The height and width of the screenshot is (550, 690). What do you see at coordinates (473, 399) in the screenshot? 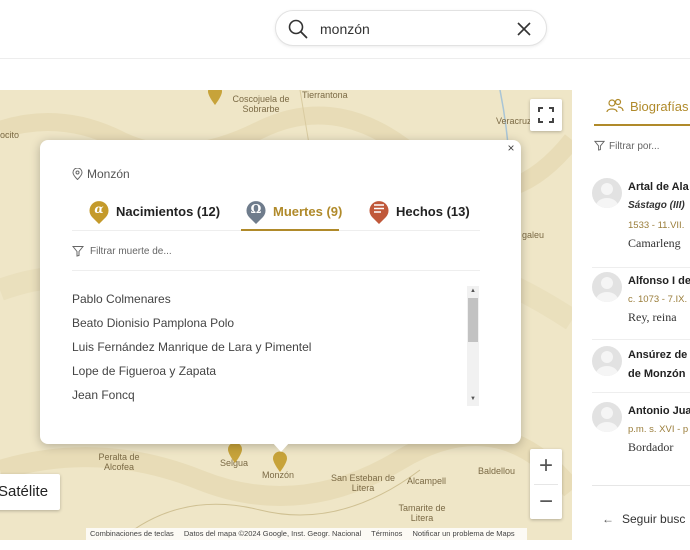
I see `scroll-down-icon: ▼` at bounding box center [473, 399].